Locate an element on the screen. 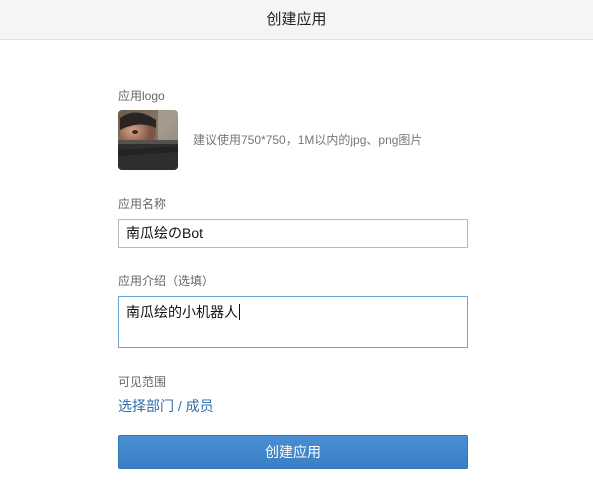 The image size is (593, 490). app-logo-image is located at coordinates (148, 140).